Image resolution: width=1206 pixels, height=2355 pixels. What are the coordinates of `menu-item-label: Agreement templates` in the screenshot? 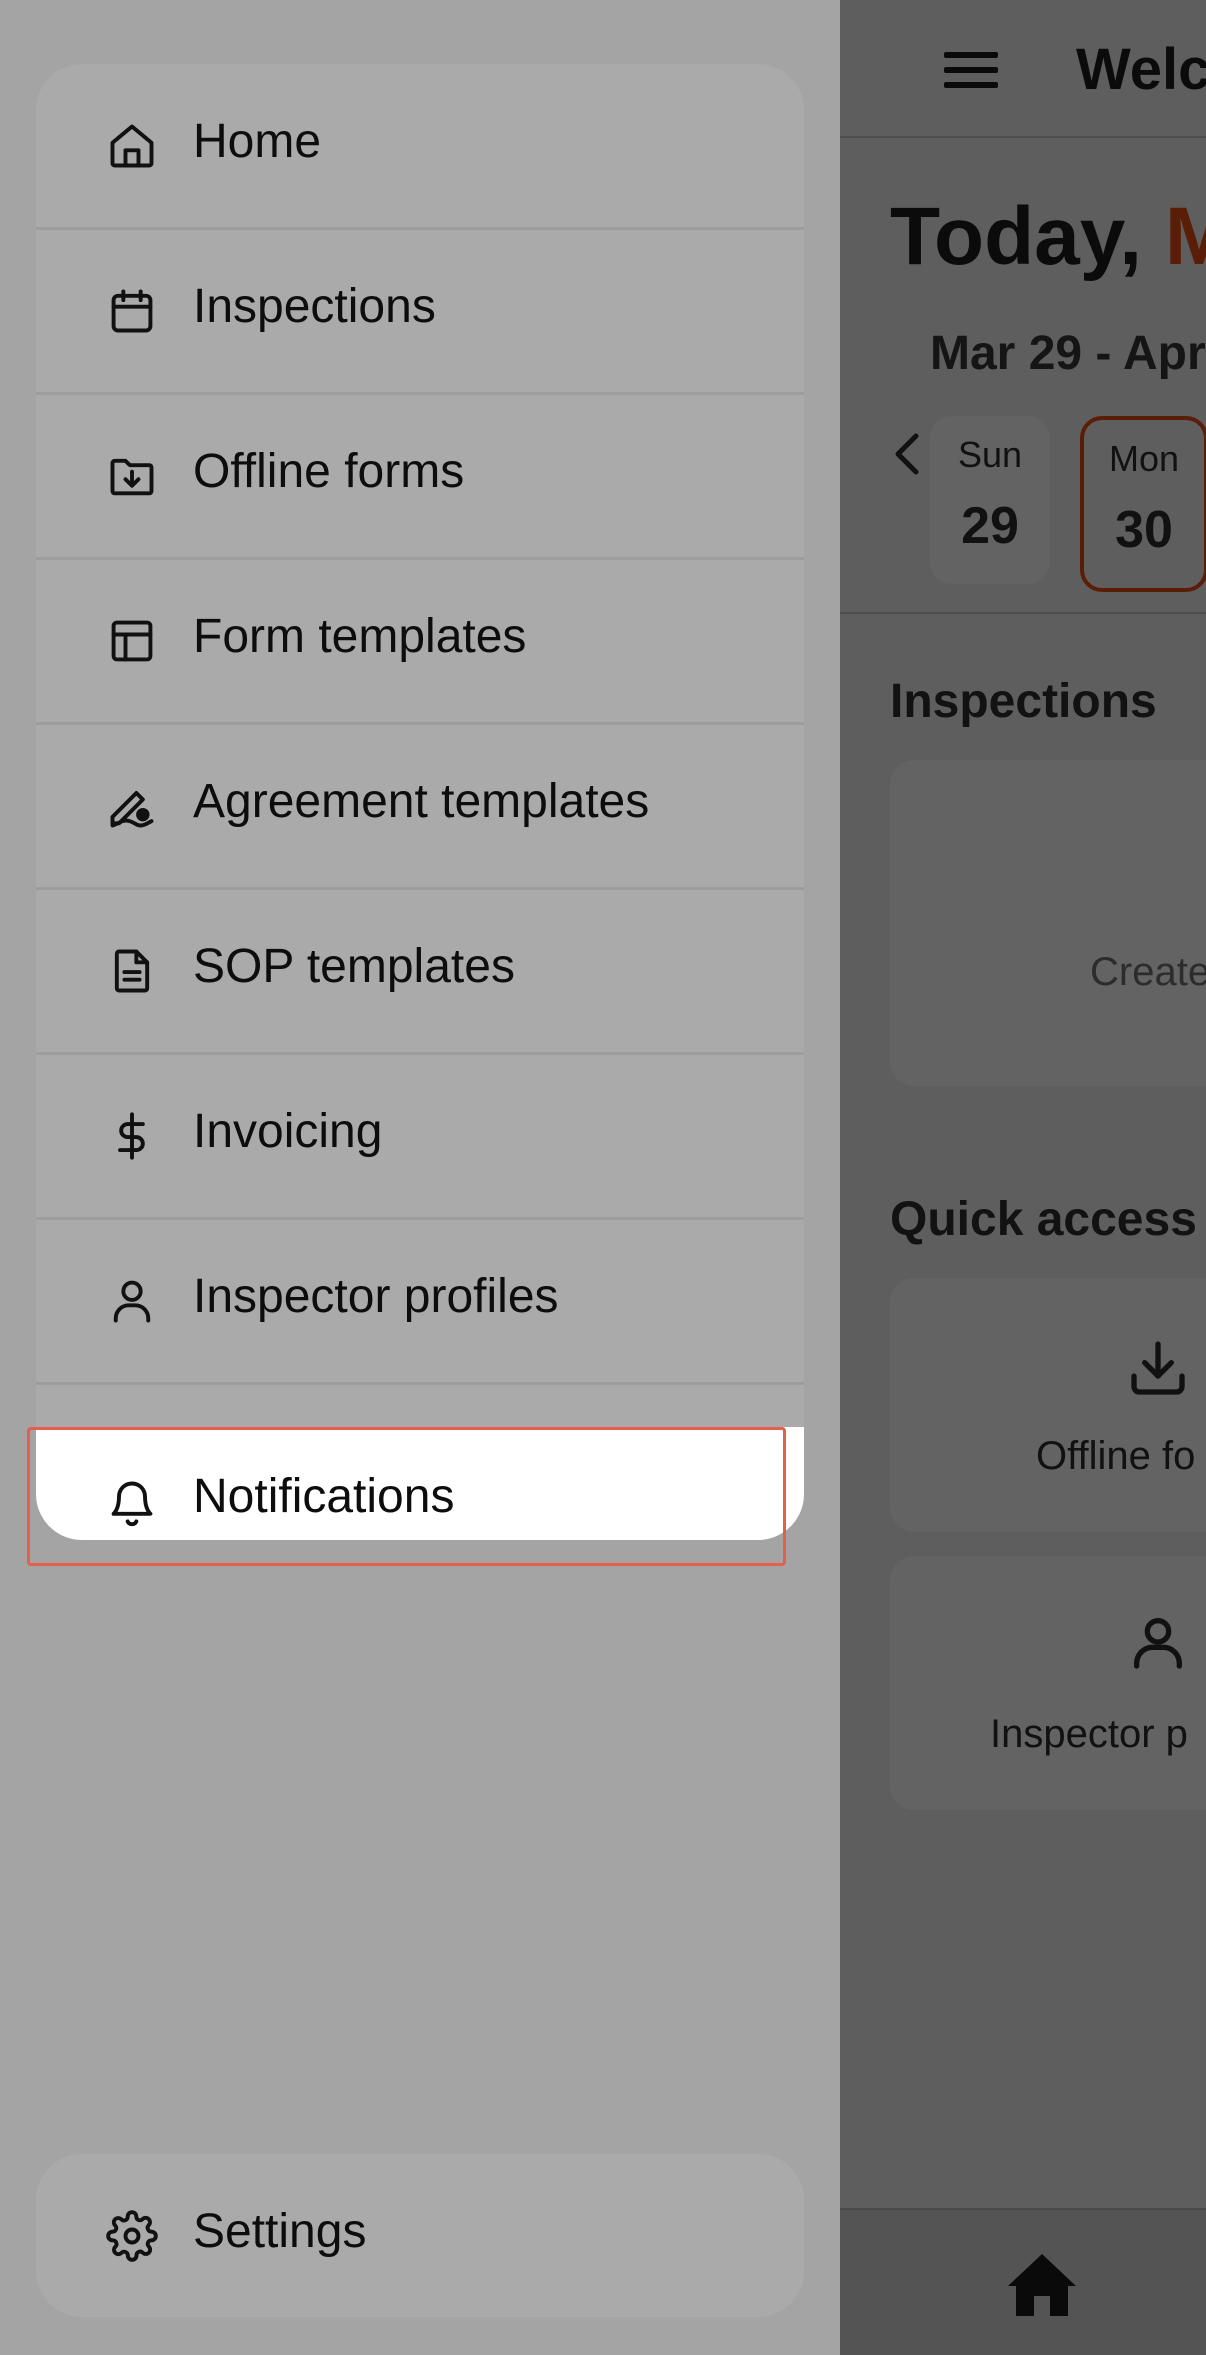 It's located at (421, 801).